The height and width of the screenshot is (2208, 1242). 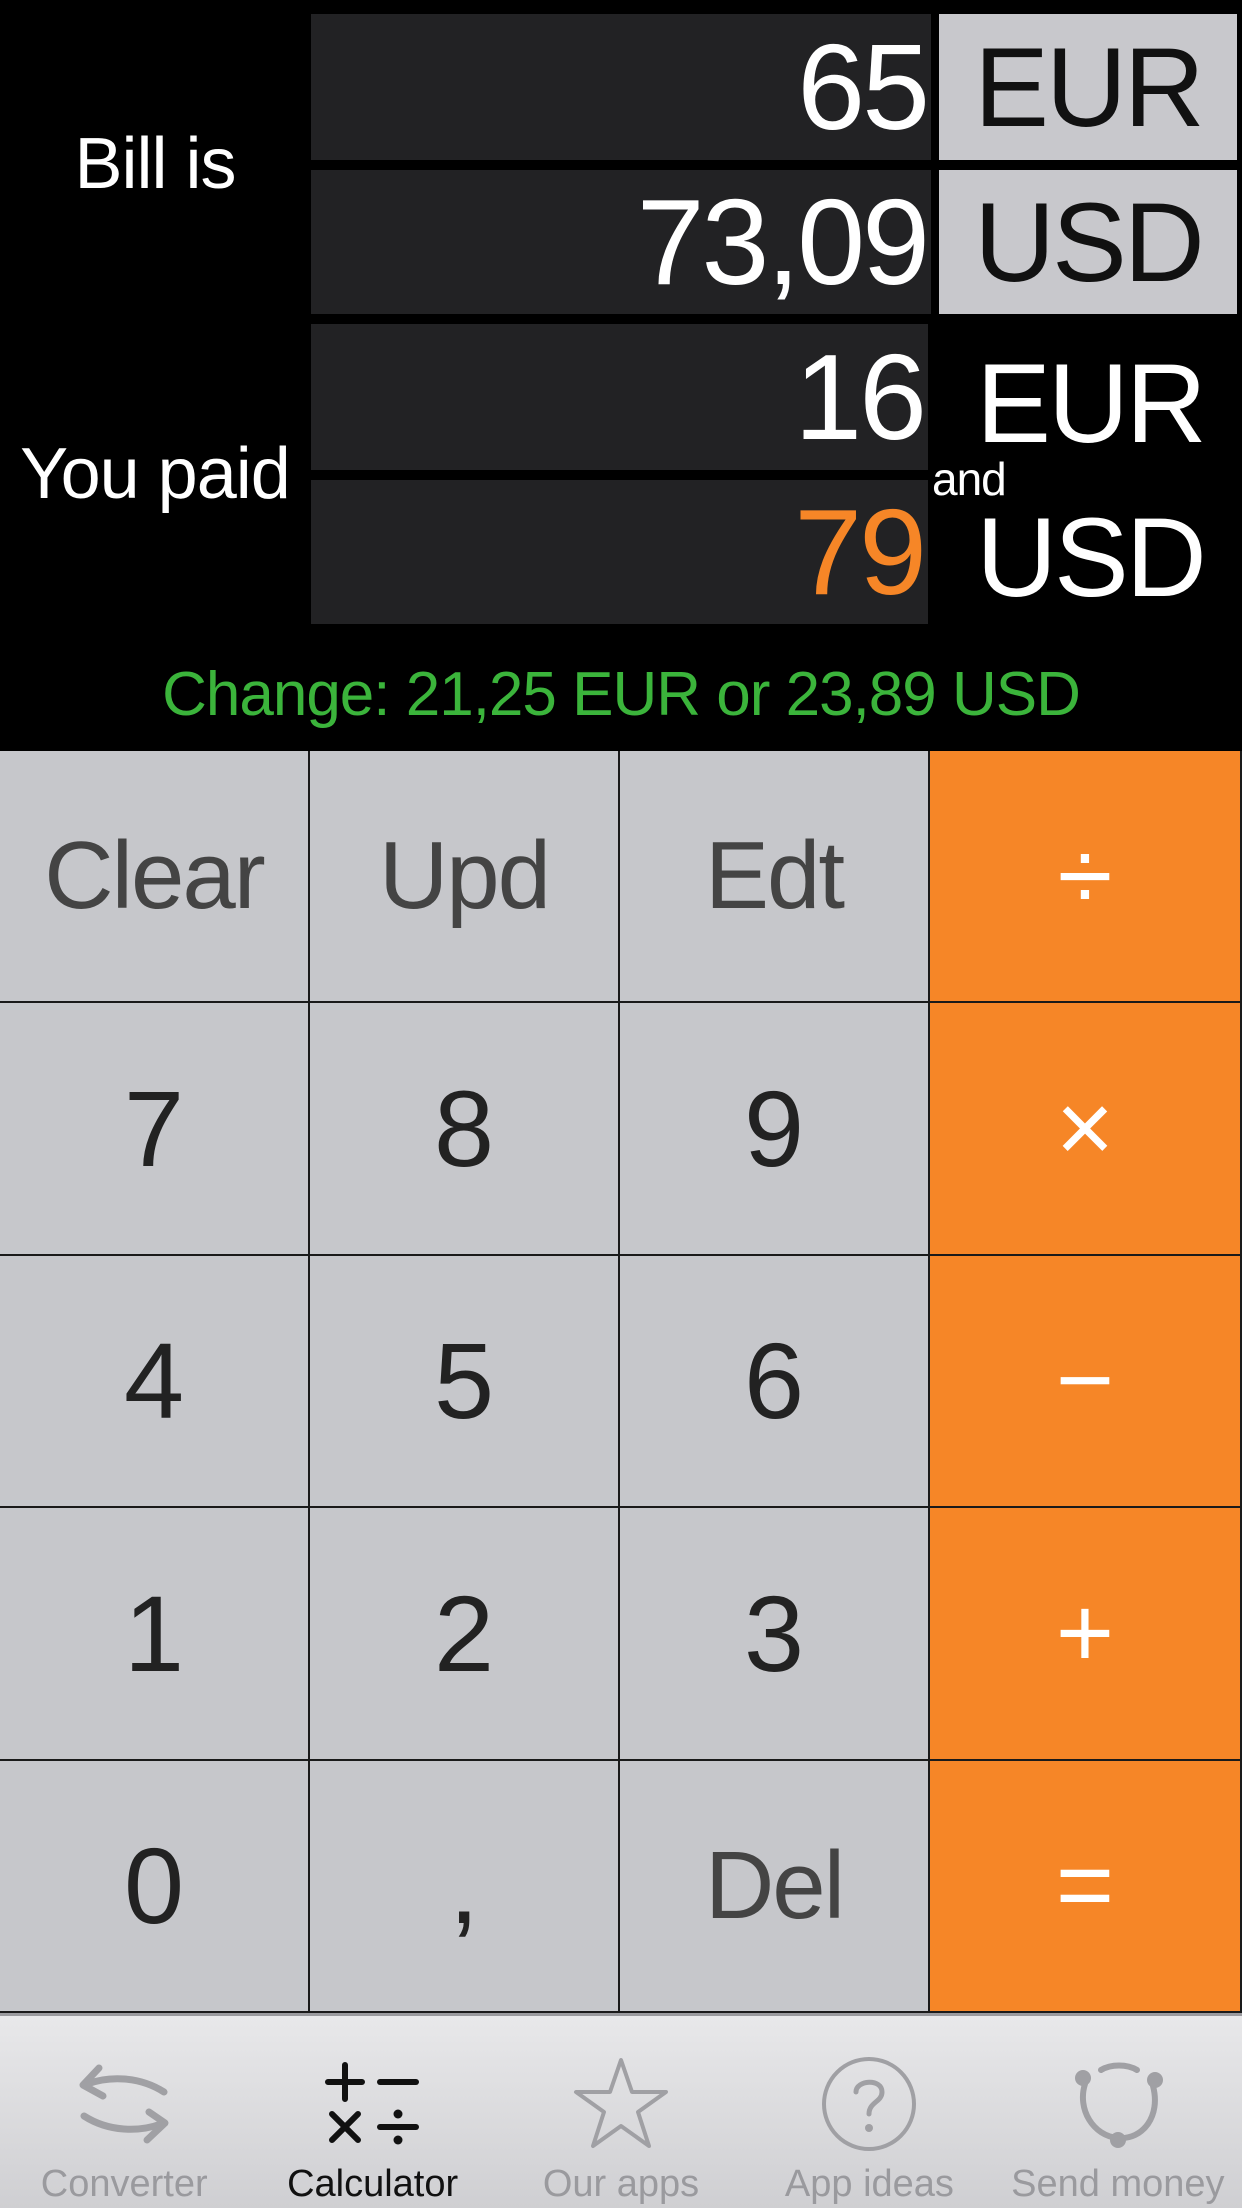 What do you see at coordinates (155, 1634) in the screenshot?
I see `digit-1-button: 1` at bounding box center [155, 1634].